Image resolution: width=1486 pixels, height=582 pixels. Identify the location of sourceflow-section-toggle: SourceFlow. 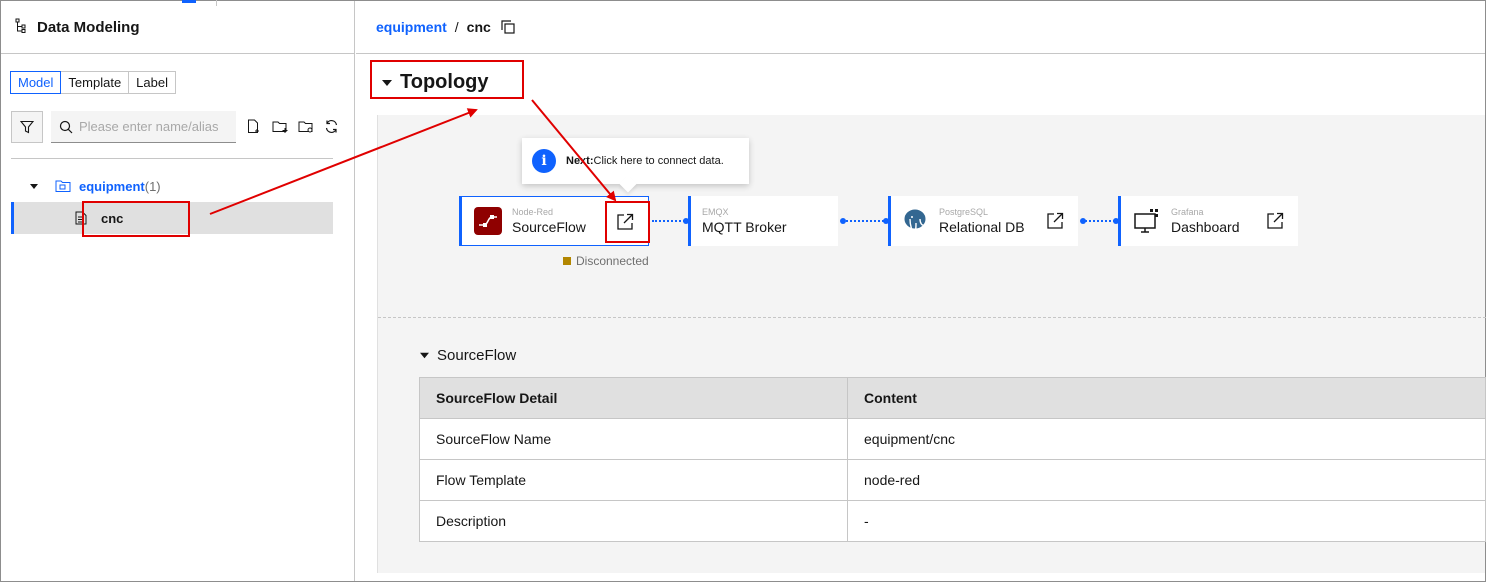
(468, 355).